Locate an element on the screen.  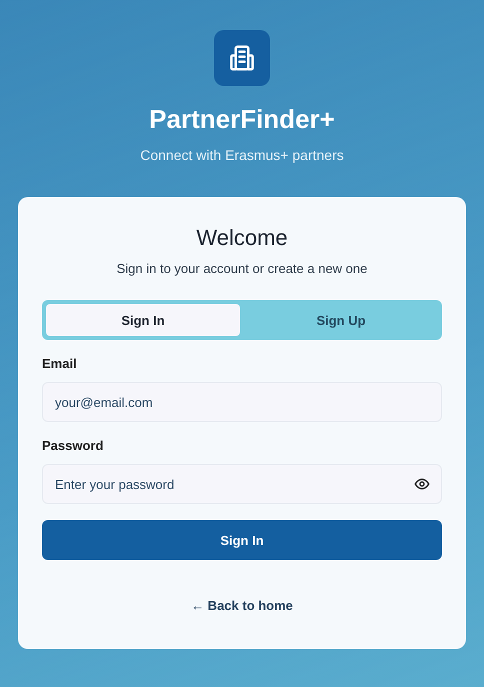
back-link: ← Back to home is located at coordinates (242, 605).